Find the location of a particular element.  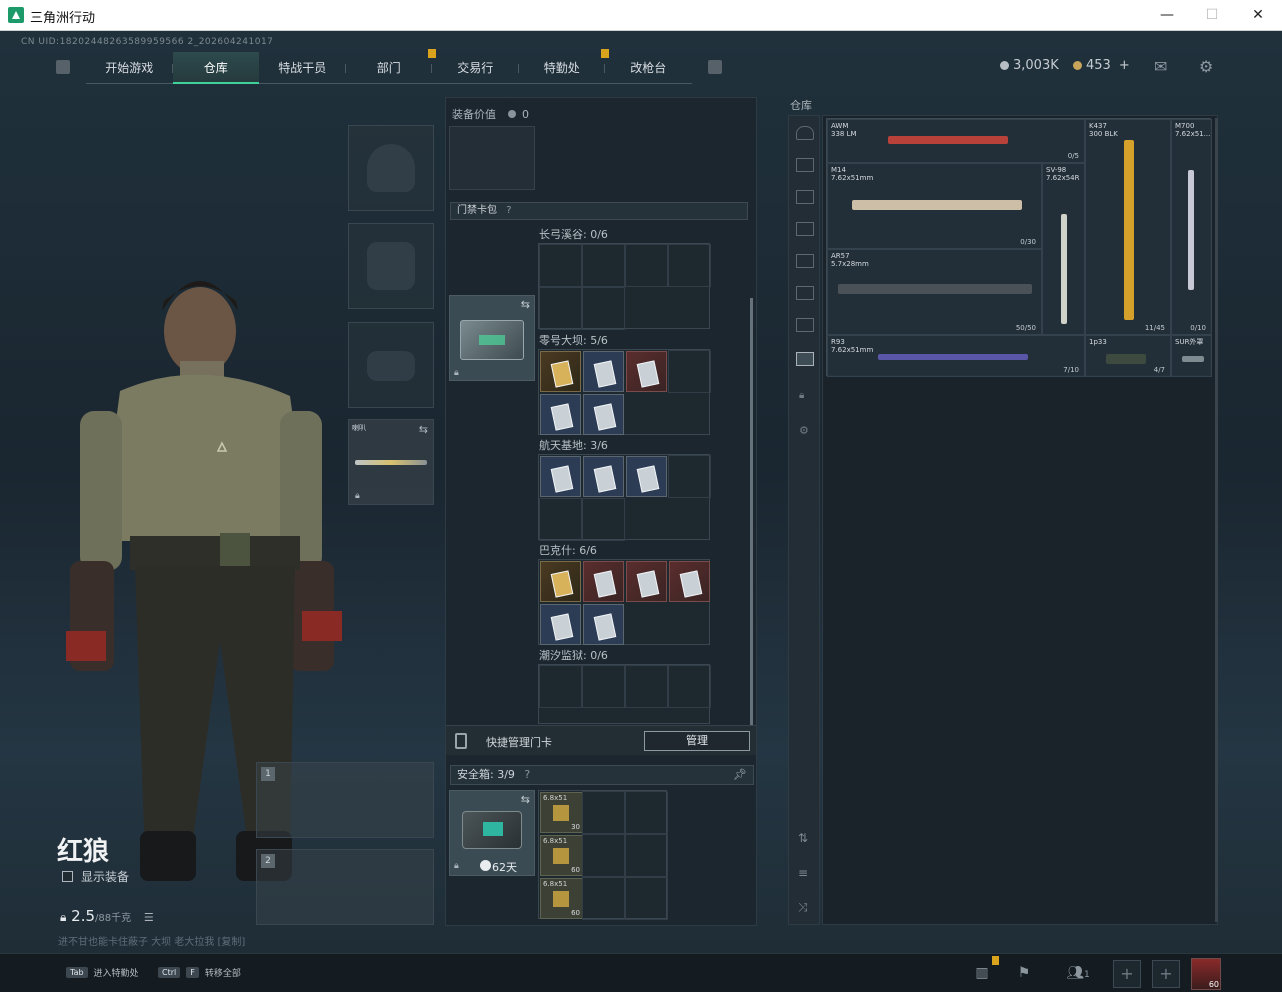

coin-icon is located at coordinates (511, 114).